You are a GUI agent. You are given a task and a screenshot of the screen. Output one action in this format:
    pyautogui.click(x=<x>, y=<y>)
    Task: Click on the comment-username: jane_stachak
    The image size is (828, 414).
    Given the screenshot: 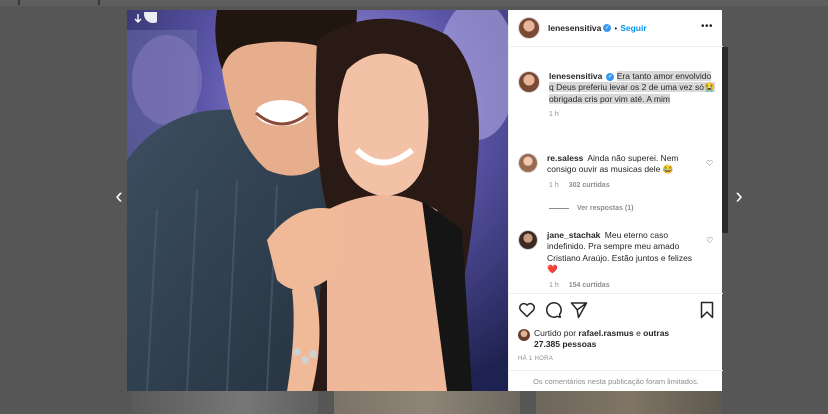 What is the action you would take?
    pyautogui.click(x=573, y=235)
    